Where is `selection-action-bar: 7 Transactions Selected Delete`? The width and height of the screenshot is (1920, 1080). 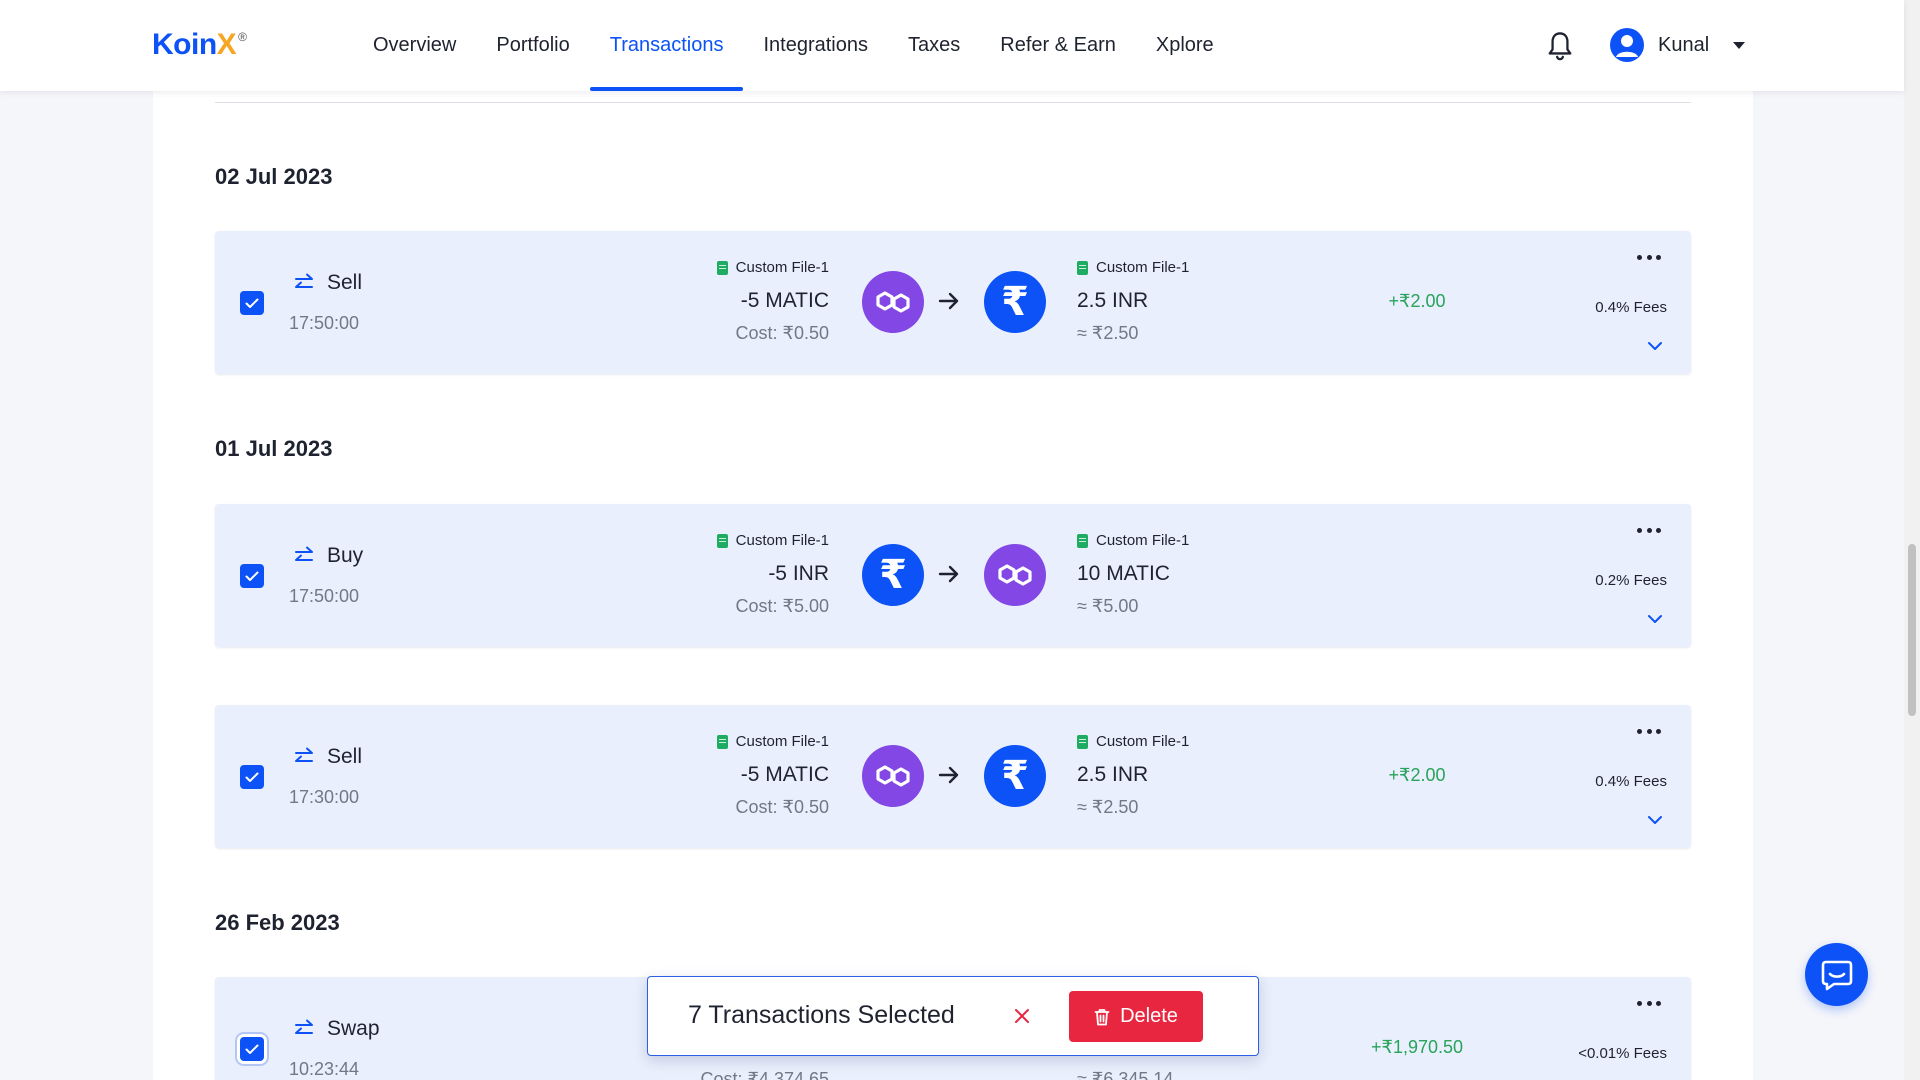 selection-action-bar: 7 Transactions Selected Delete is located at coordinates (953, 1016).